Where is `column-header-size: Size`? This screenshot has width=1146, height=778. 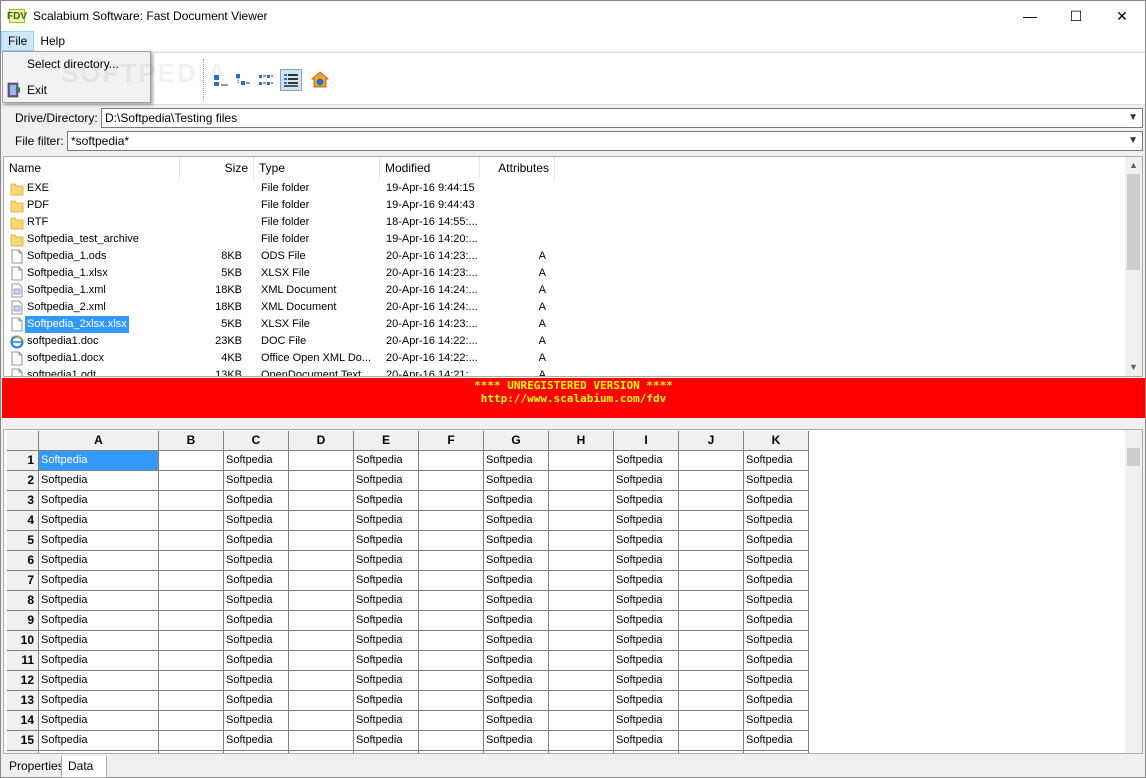
column-header-size: Size is located at coordinates (217, 168).